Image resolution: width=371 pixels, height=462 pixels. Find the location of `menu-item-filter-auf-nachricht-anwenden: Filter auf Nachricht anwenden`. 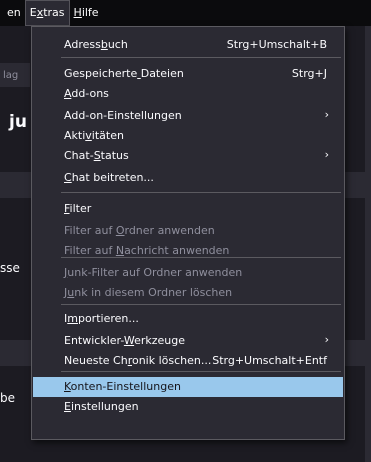

menu-item-filter-auf-nachricht-anwenden: Filter auf Nachricht anwenden is located at coordinates (188, 251).